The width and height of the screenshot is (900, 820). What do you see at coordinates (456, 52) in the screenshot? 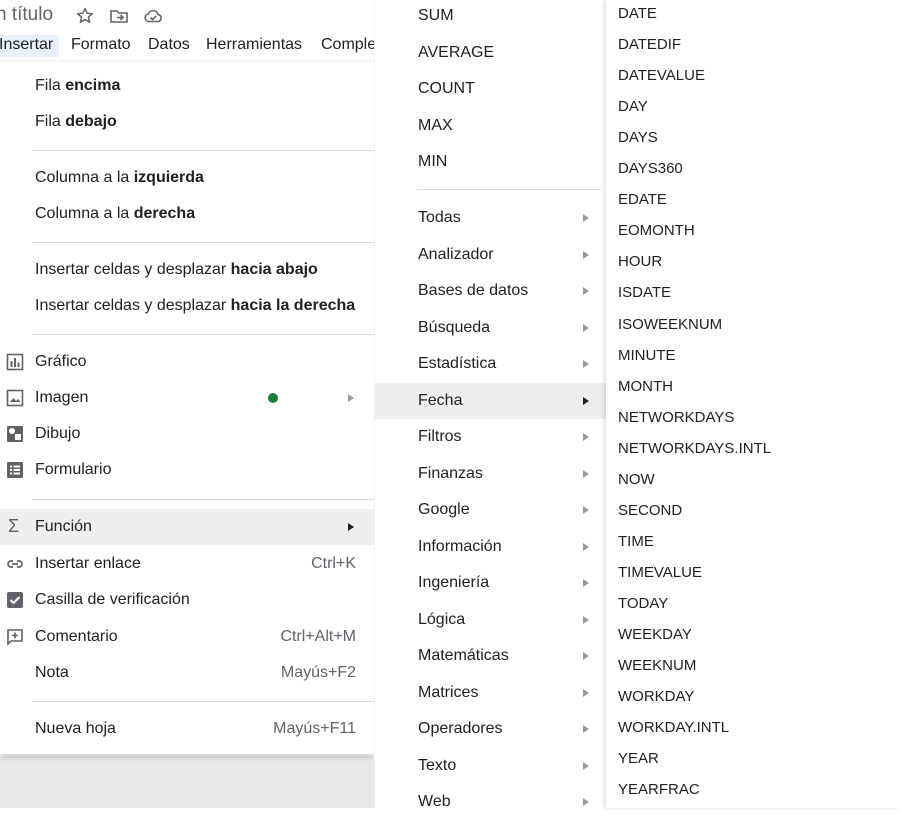
I see `item-label: AVERAGE` at bounding box center [456, 52].